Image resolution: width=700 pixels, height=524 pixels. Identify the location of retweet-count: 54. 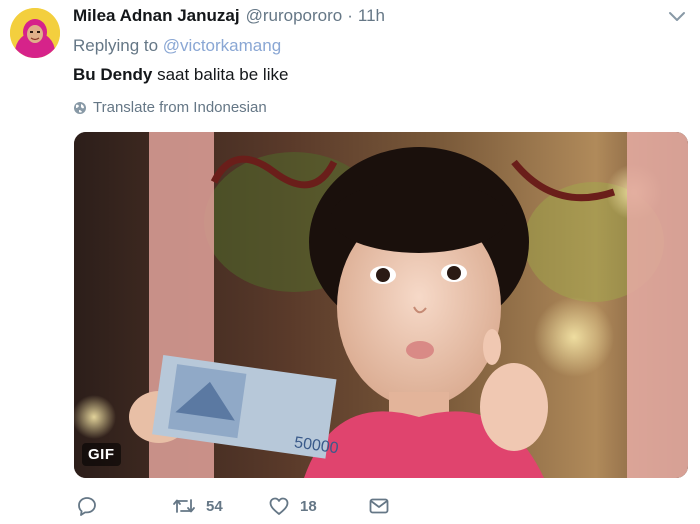
(214, 506).